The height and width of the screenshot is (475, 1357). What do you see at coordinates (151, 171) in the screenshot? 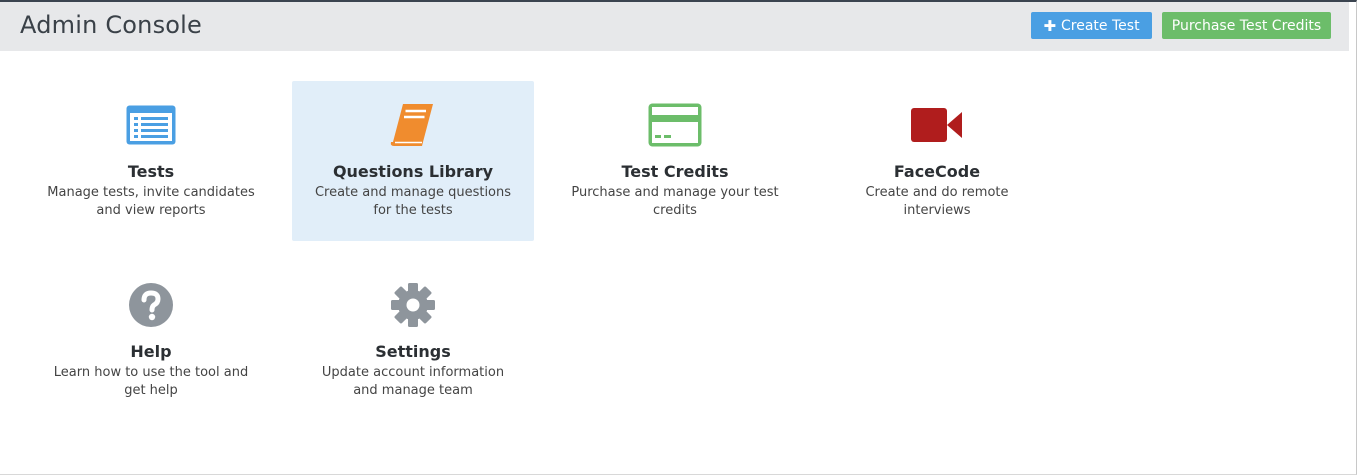
I see `tile-title: Tests` at bounding box center [151, 171].